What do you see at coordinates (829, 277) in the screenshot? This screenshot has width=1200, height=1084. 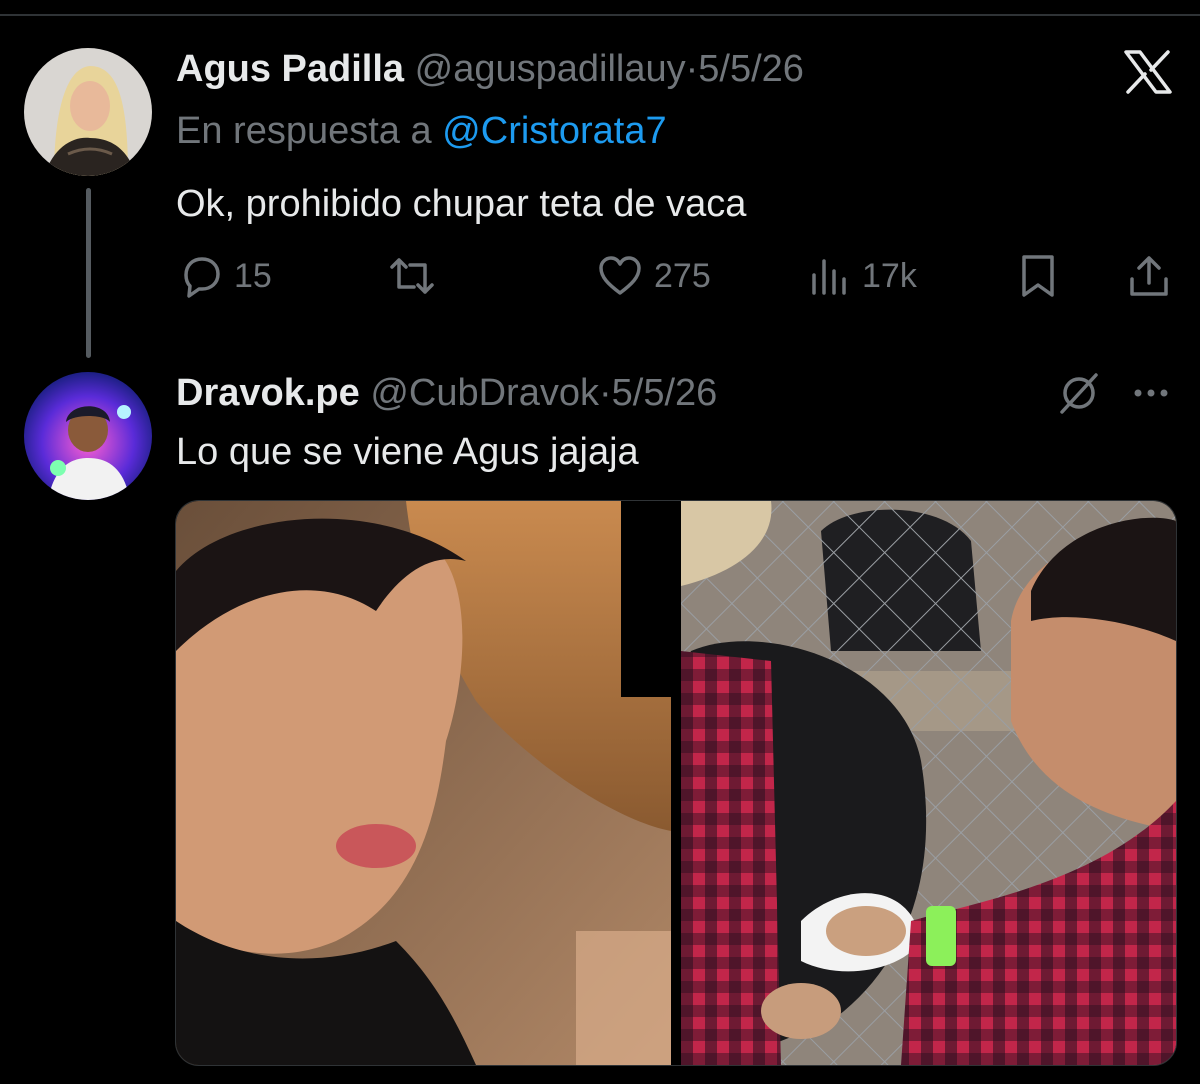 I see `views-icon` at bounding box center [829, 277].